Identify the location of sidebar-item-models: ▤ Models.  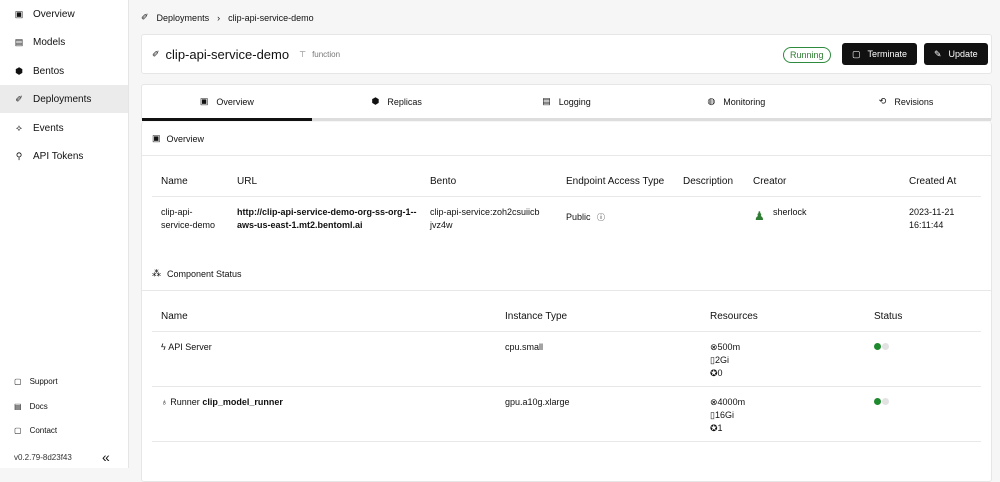
(64, 42).